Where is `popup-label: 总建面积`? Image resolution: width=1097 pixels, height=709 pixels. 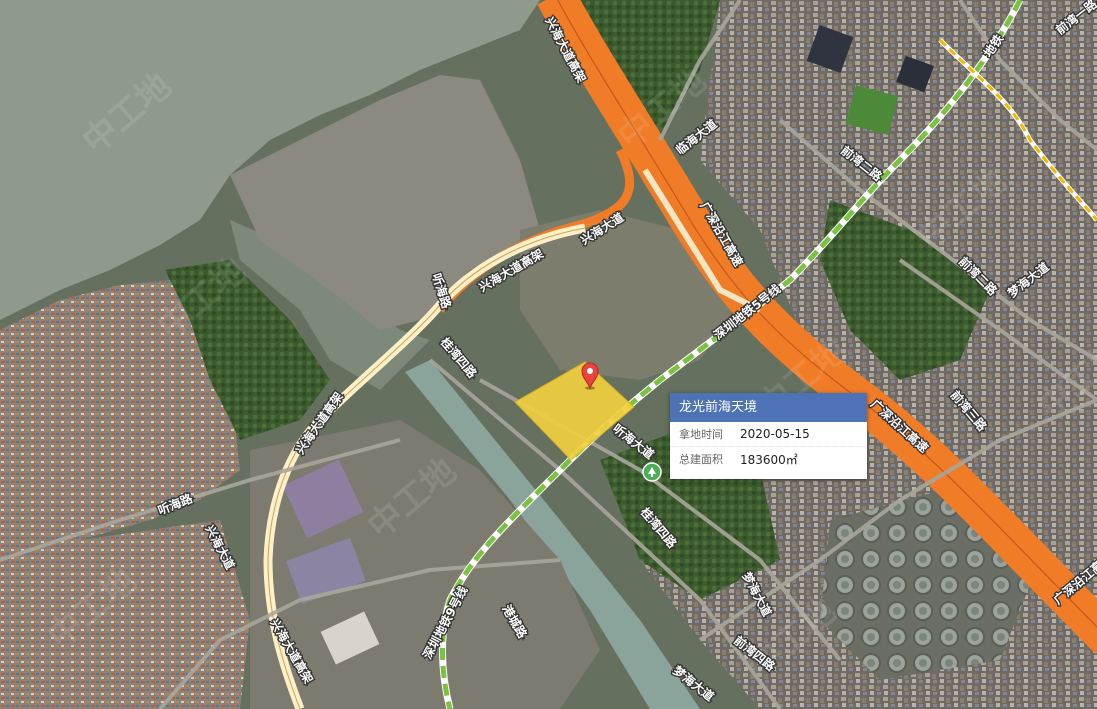 popup-label: 总建面积 is located at coordinates (701, 459).